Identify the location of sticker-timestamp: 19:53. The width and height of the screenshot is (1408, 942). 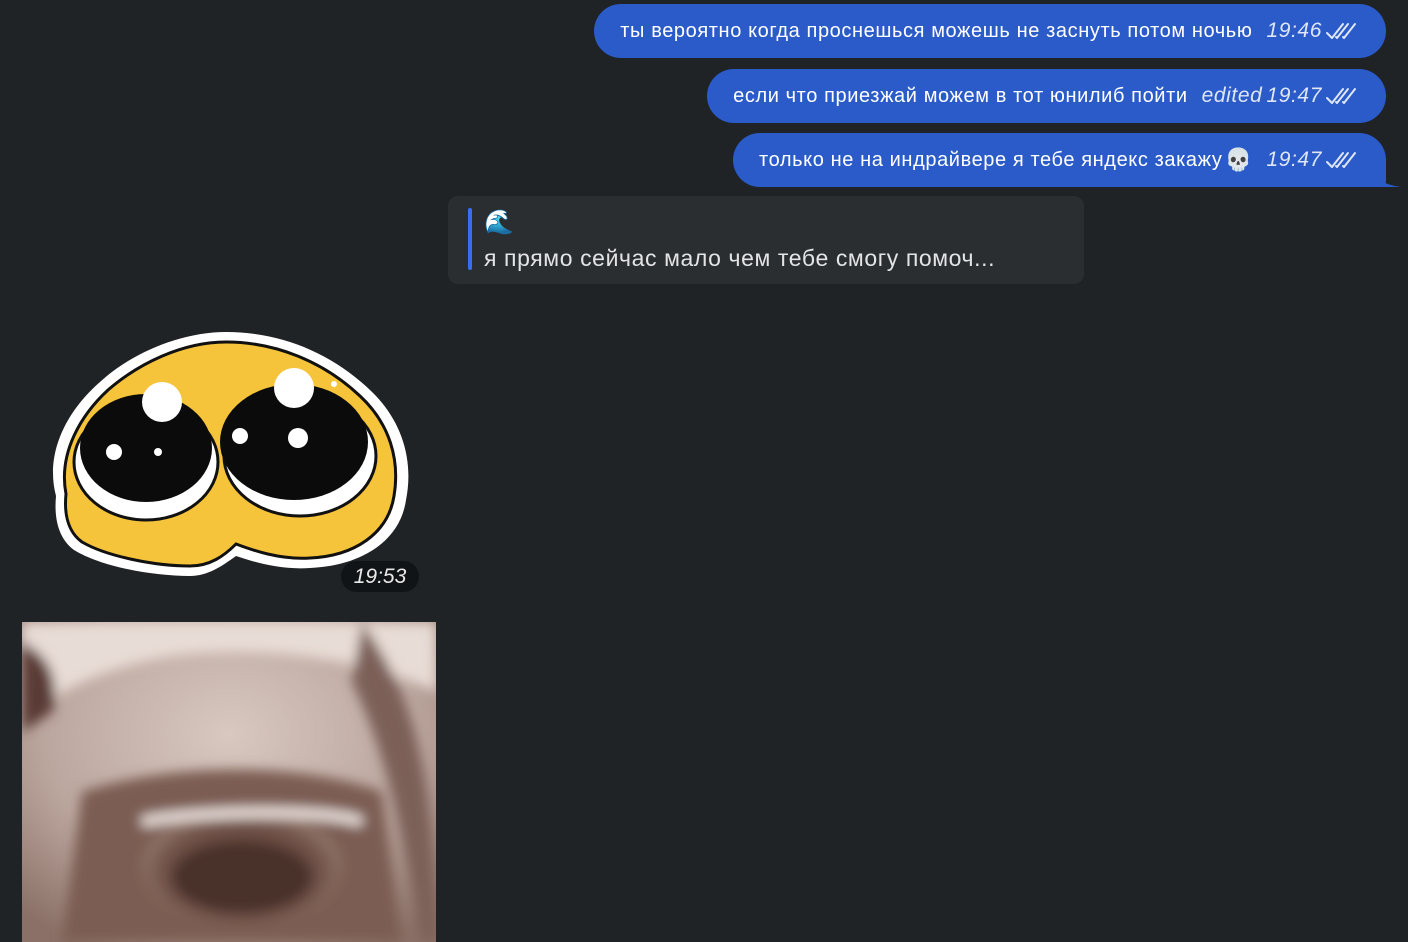
(380, 576).